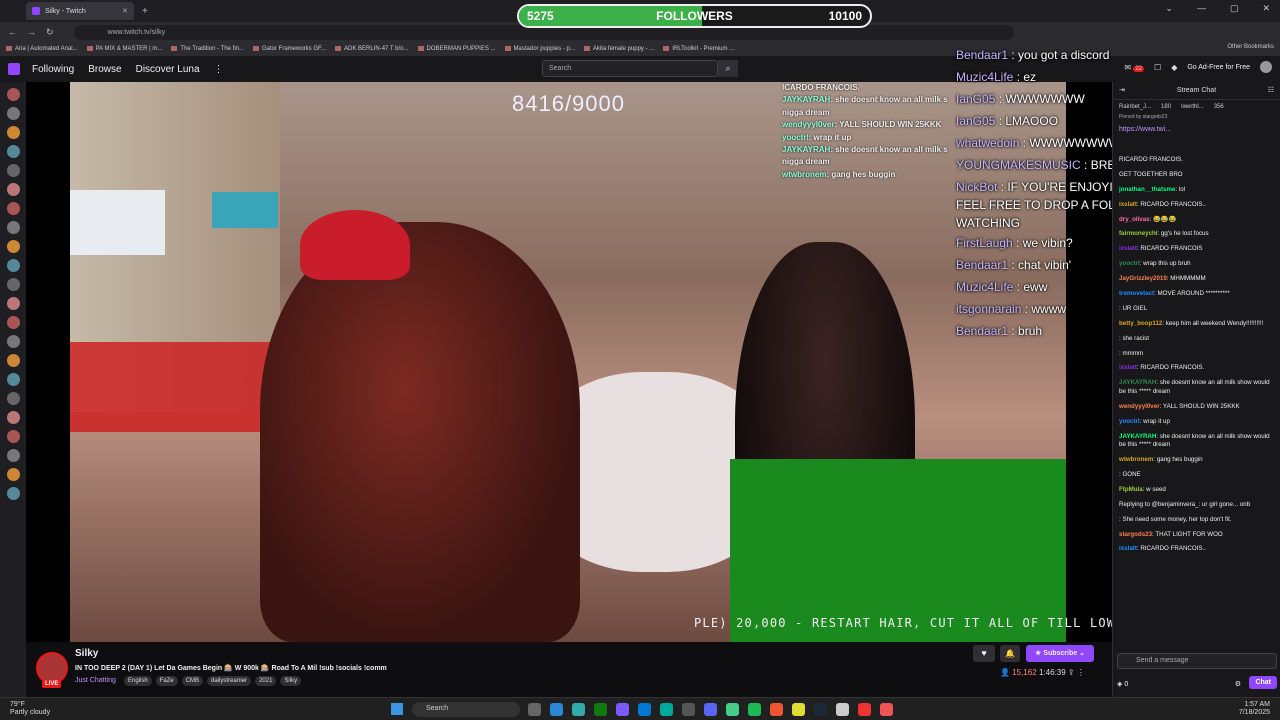  What do you see at coordinates (864, 709) in the screenshot?
I see `obs-icon` at bounding box center [864, 709].